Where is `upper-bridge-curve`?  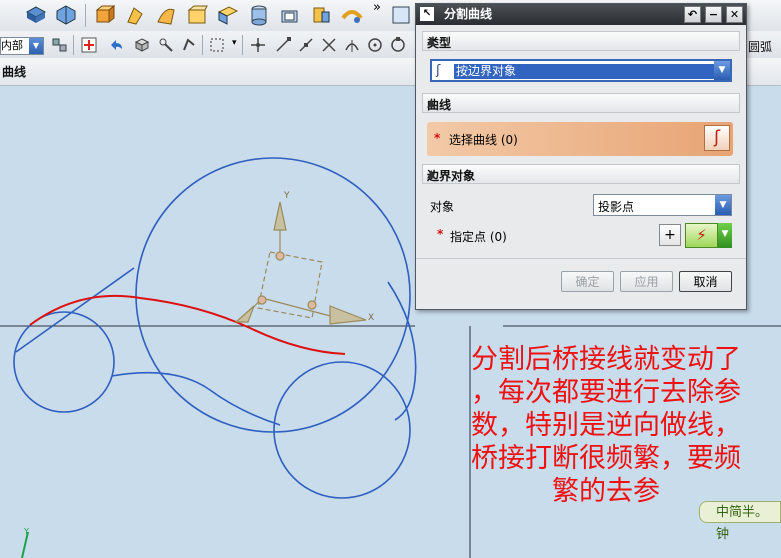
upper-bridge-curve is located at coordinates (75, 310).